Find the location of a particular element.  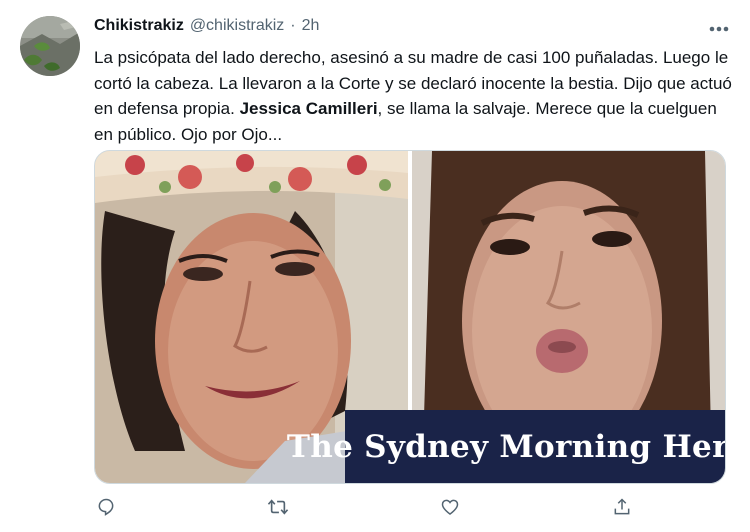

reply-icon is located at coordinates (106, 507).